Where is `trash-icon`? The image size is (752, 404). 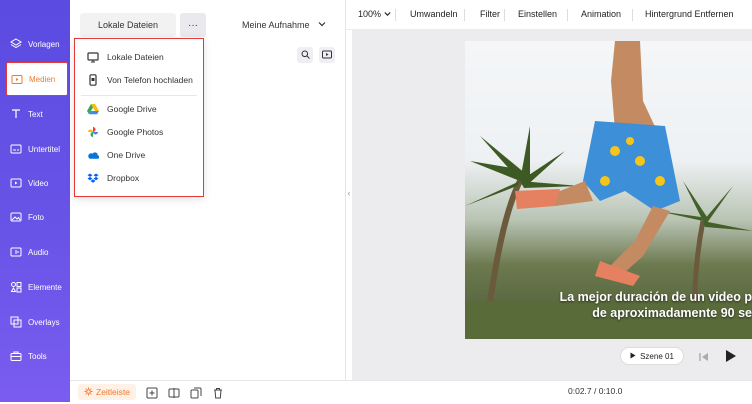 trash-icon is located at coordinates (218, 392).